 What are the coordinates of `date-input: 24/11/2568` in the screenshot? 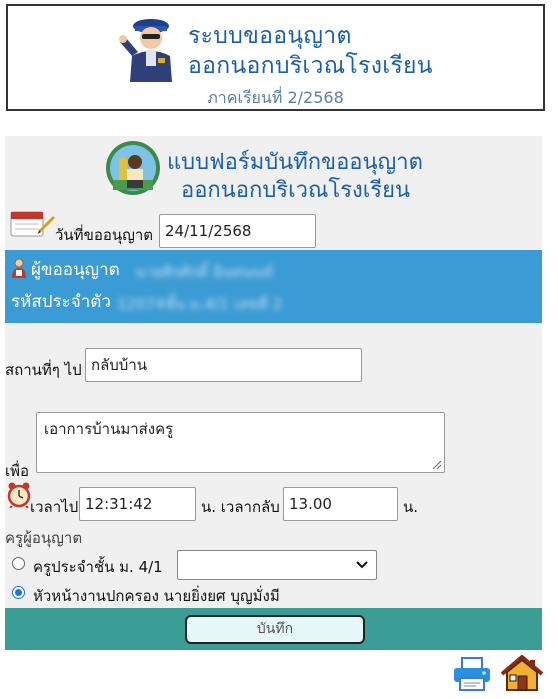 It's located at (237, 231).